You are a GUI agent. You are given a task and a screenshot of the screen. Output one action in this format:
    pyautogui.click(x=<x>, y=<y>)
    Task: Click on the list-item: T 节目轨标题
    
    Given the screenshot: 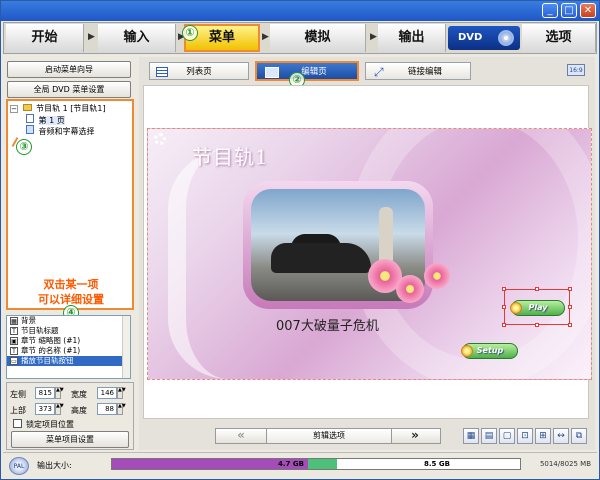 What is the action you would take?
    pyautogui.click(x=68, y=331)
    